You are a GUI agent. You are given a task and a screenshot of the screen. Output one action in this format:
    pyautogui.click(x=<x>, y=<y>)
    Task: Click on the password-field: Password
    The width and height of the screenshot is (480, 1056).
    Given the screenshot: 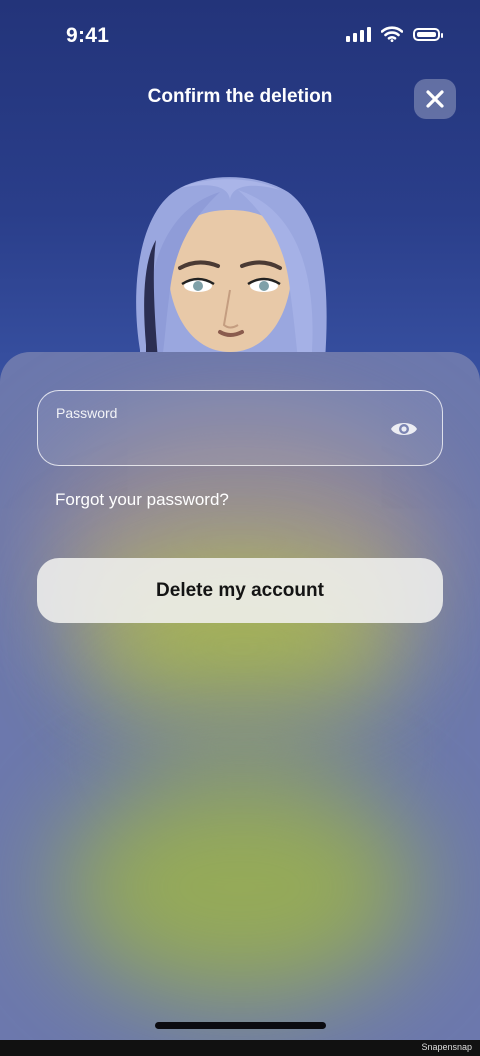 What is the action you would take?
    pyautogui.click(x=240, y=428)
    